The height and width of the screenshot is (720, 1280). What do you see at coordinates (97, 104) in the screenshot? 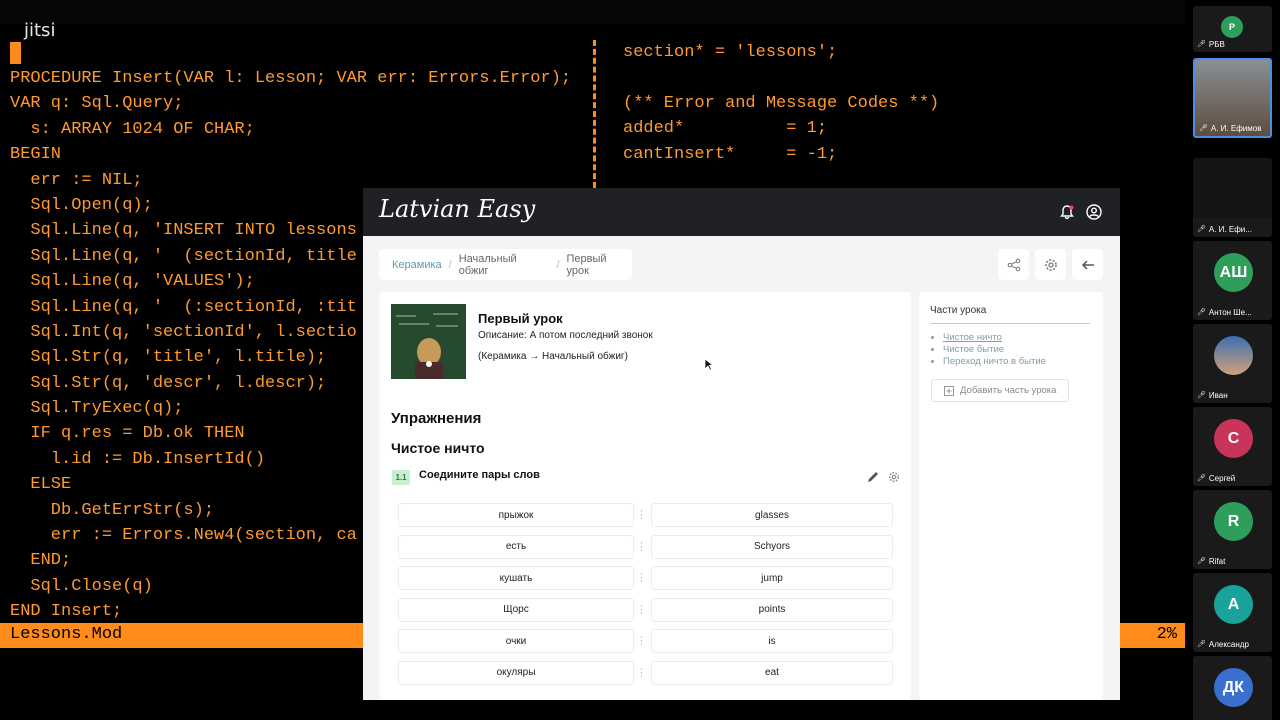
I see `code-line: VAR q: Sql.Query;` at bounding box center [97, 104].